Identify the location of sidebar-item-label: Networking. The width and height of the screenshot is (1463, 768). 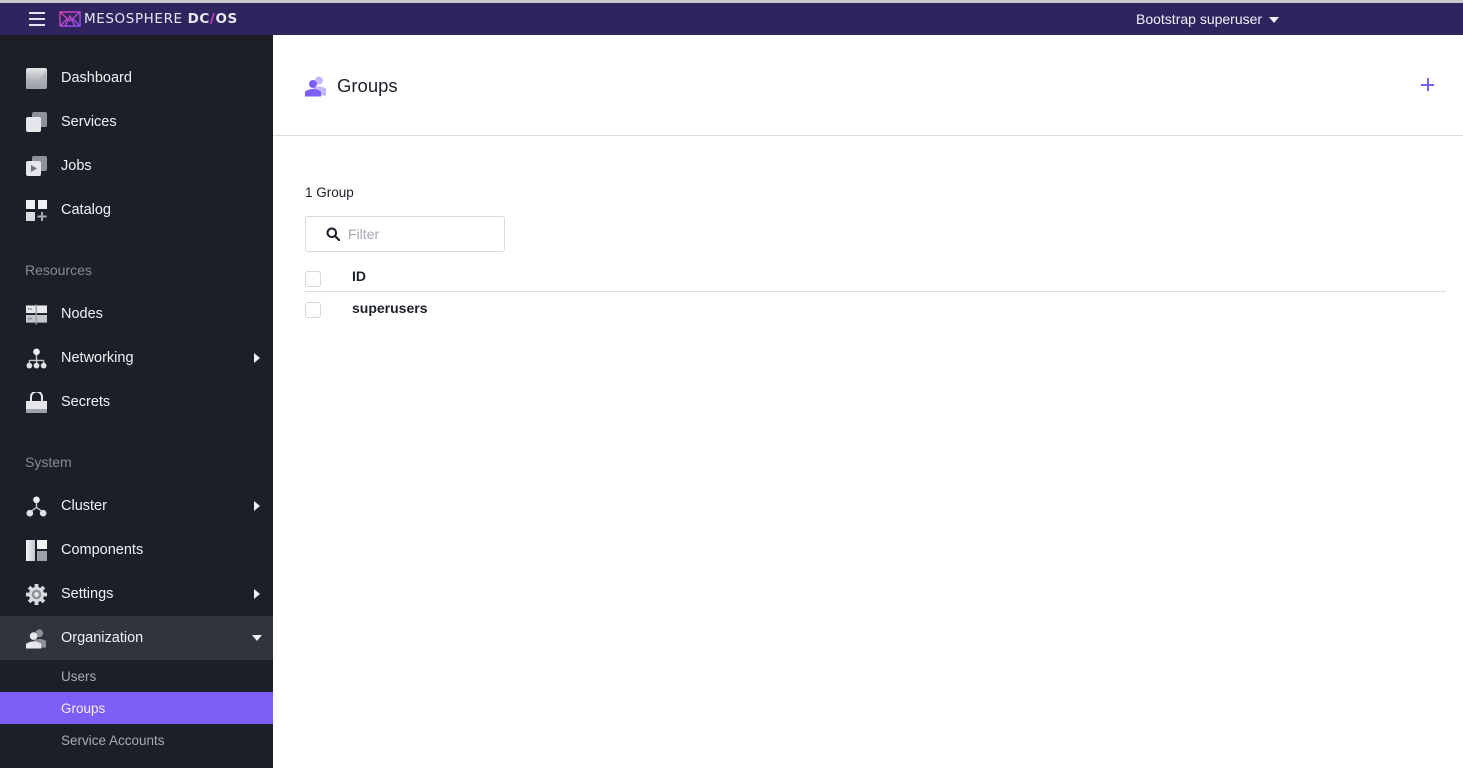
(97, 358).